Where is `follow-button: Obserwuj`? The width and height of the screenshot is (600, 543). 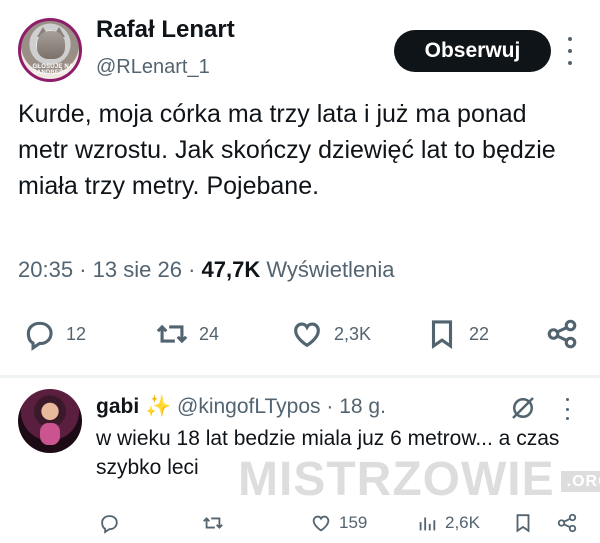
follow-button: Obserwuj is located at coordinates (472, 51).